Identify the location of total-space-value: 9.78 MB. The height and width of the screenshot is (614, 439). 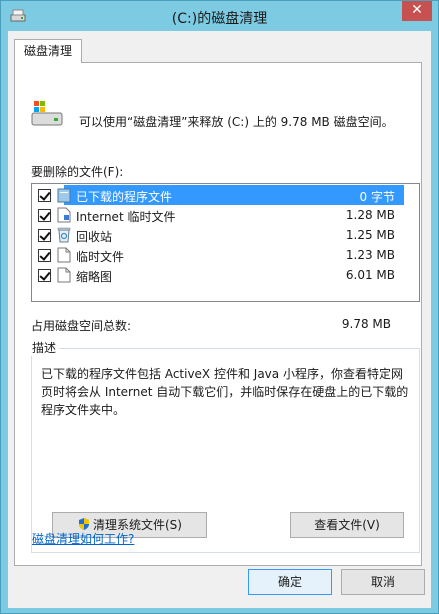
(366, 324).